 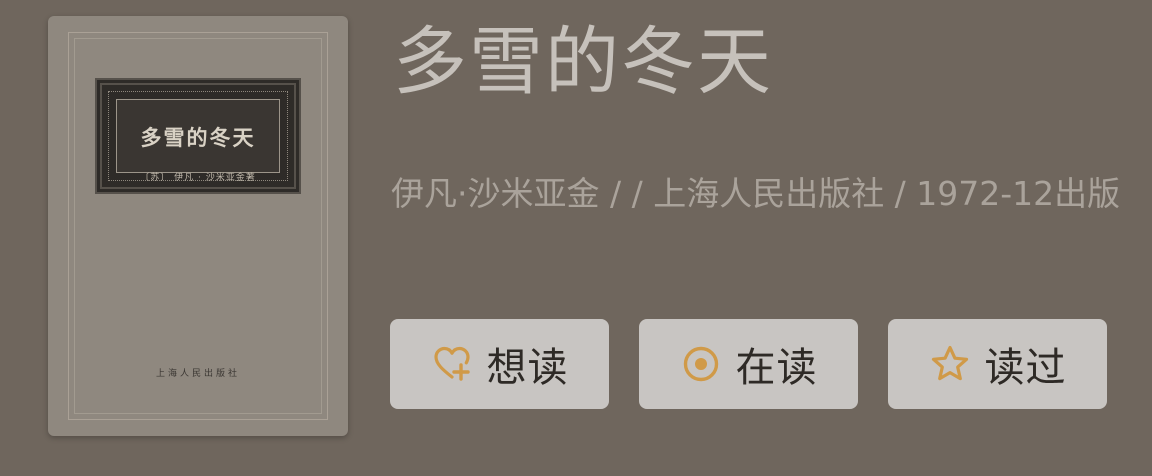 I want to click on cover-title-panel: 多雪的冬天 〔苏〕 伊凡 · 沙米亚金著, so click(x=198, y=141).